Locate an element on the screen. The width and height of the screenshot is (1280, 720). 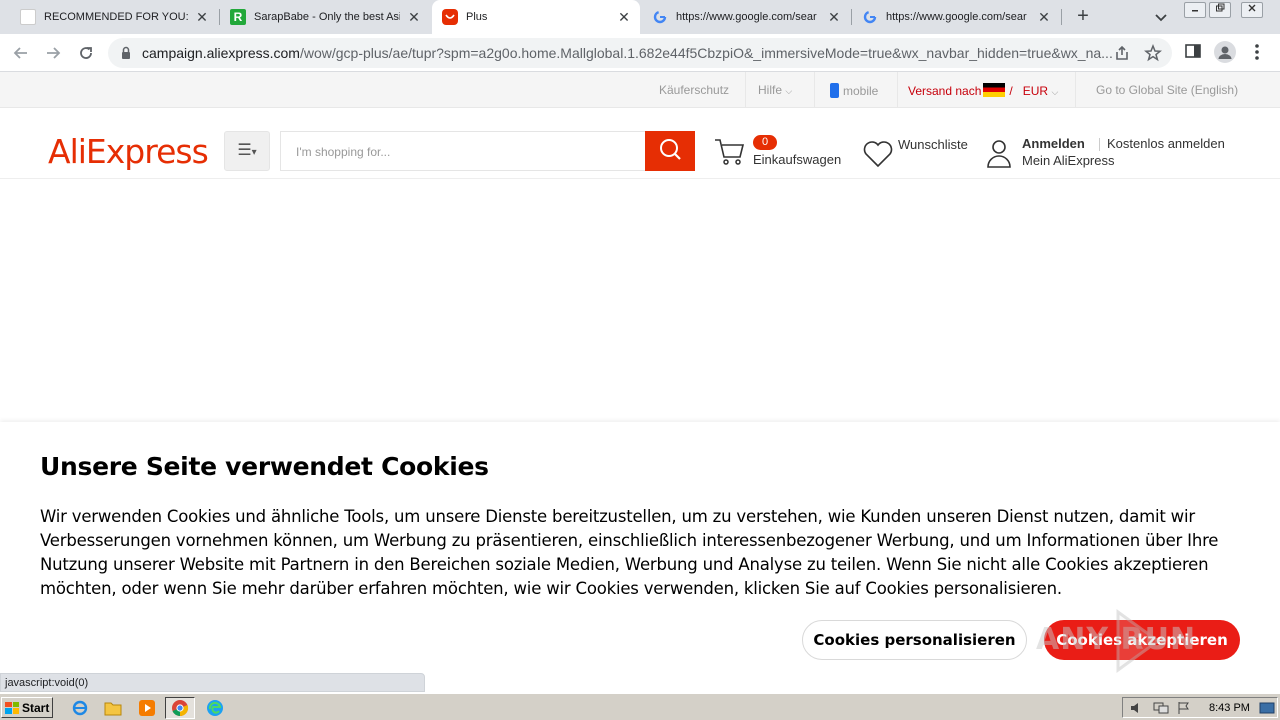
search-button is located at coordinates (670, 151).